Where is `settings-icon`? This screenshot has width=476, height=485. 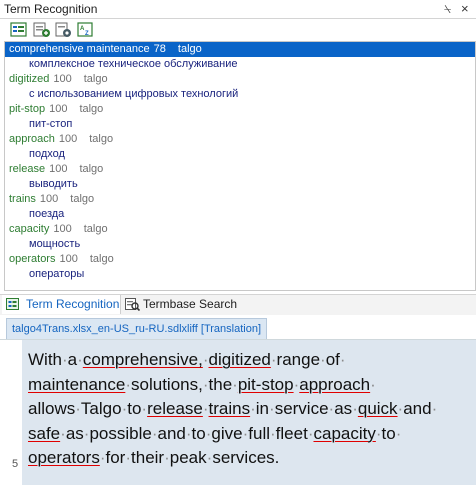
settings-icon is located at coordinates (64, 30).